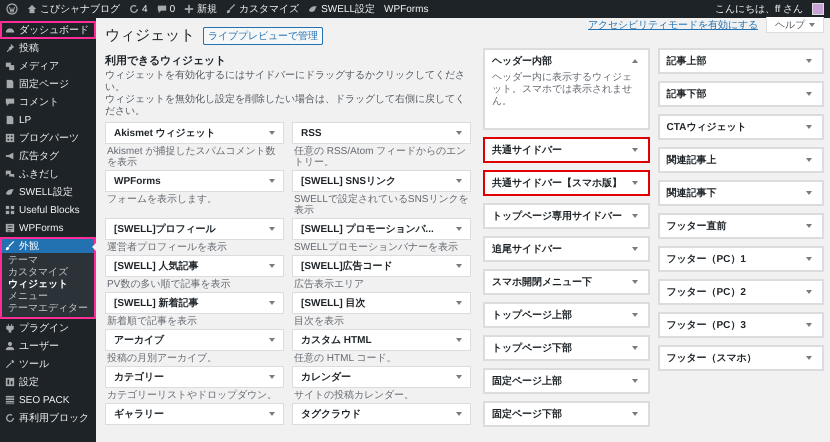 This screenshot has height=442, width=830. What do you see at coordinates (354, 394) in the screenshot?
I see `widget-description: サイトの投稿カレンダー。` at bounding box center [354, 394].